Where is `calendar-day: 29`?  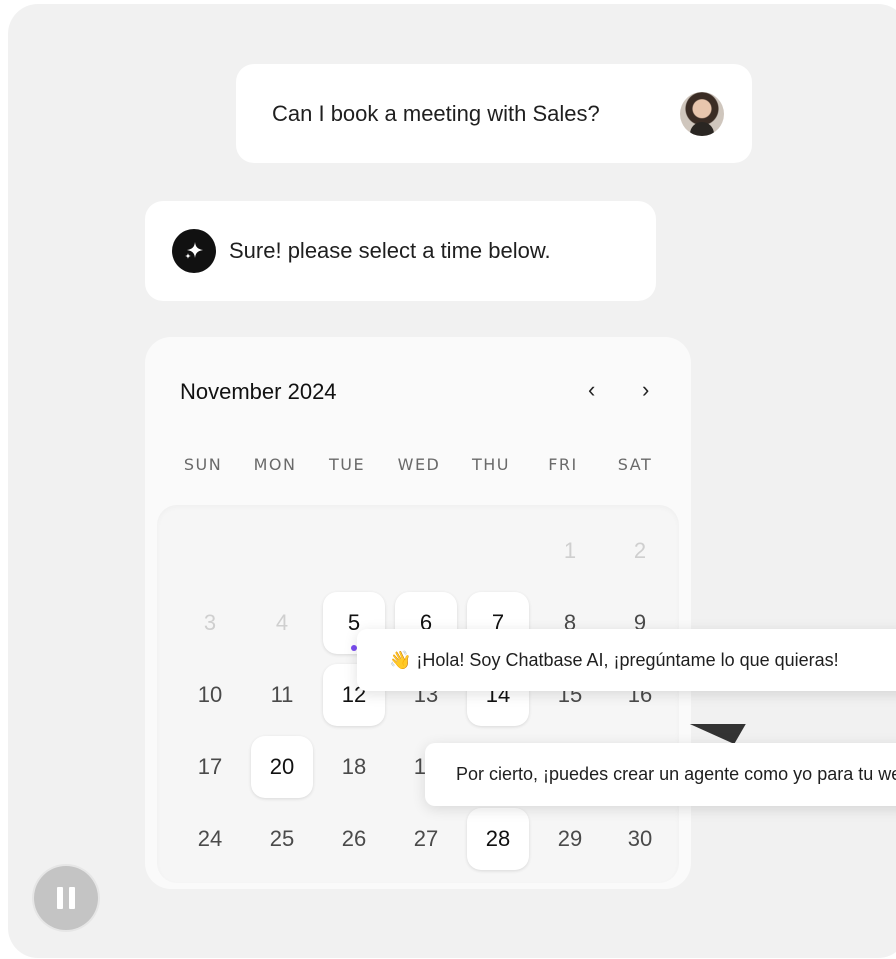 calendar-day: 29 is located at coordinates (570, 838).